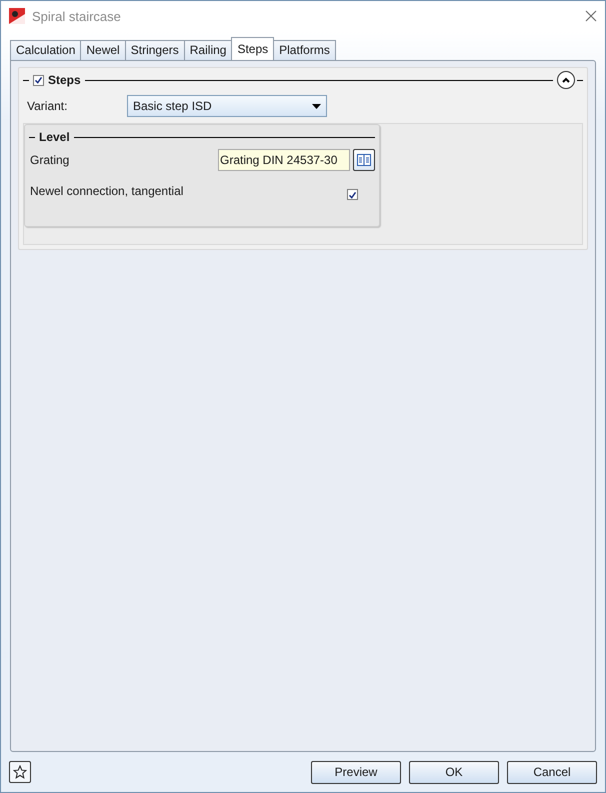 The image size is (606, 793). I want to click on dialog-button: Cancel, so click(552, 772).